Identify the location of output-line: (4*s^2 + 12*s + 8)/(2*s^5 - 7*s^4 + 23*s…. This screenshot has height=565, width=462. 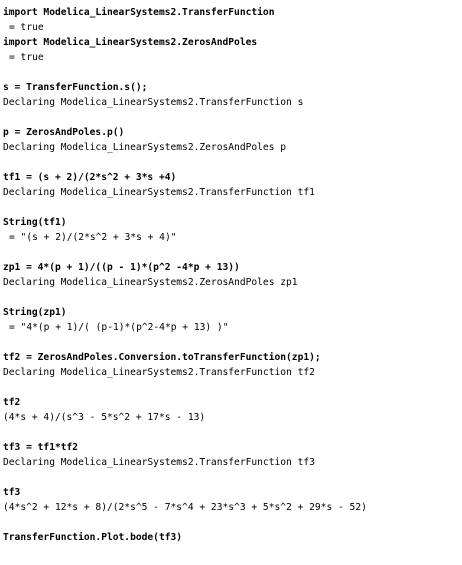
(185, 507).